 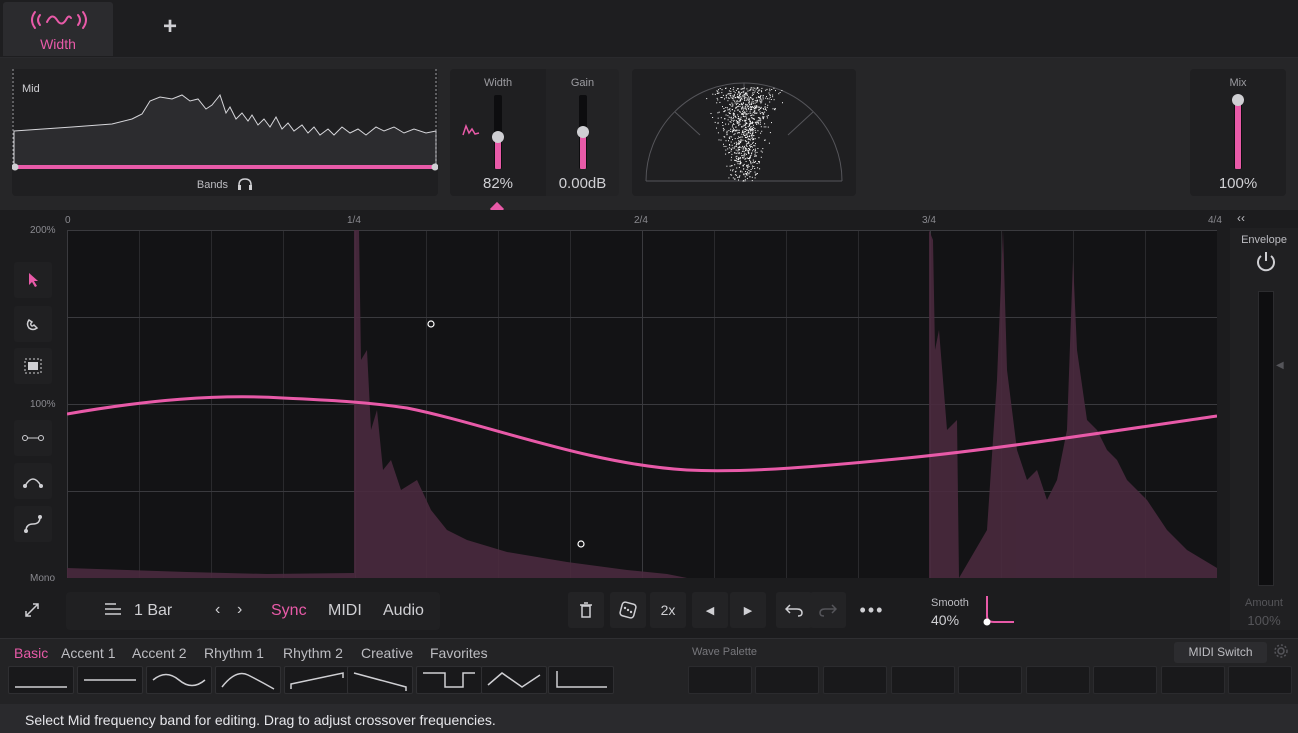 What do you see at coordinates (345, 611) in the screenshot?
I see `midi-mode-button: MIDI` at bounding box center [345, 611].